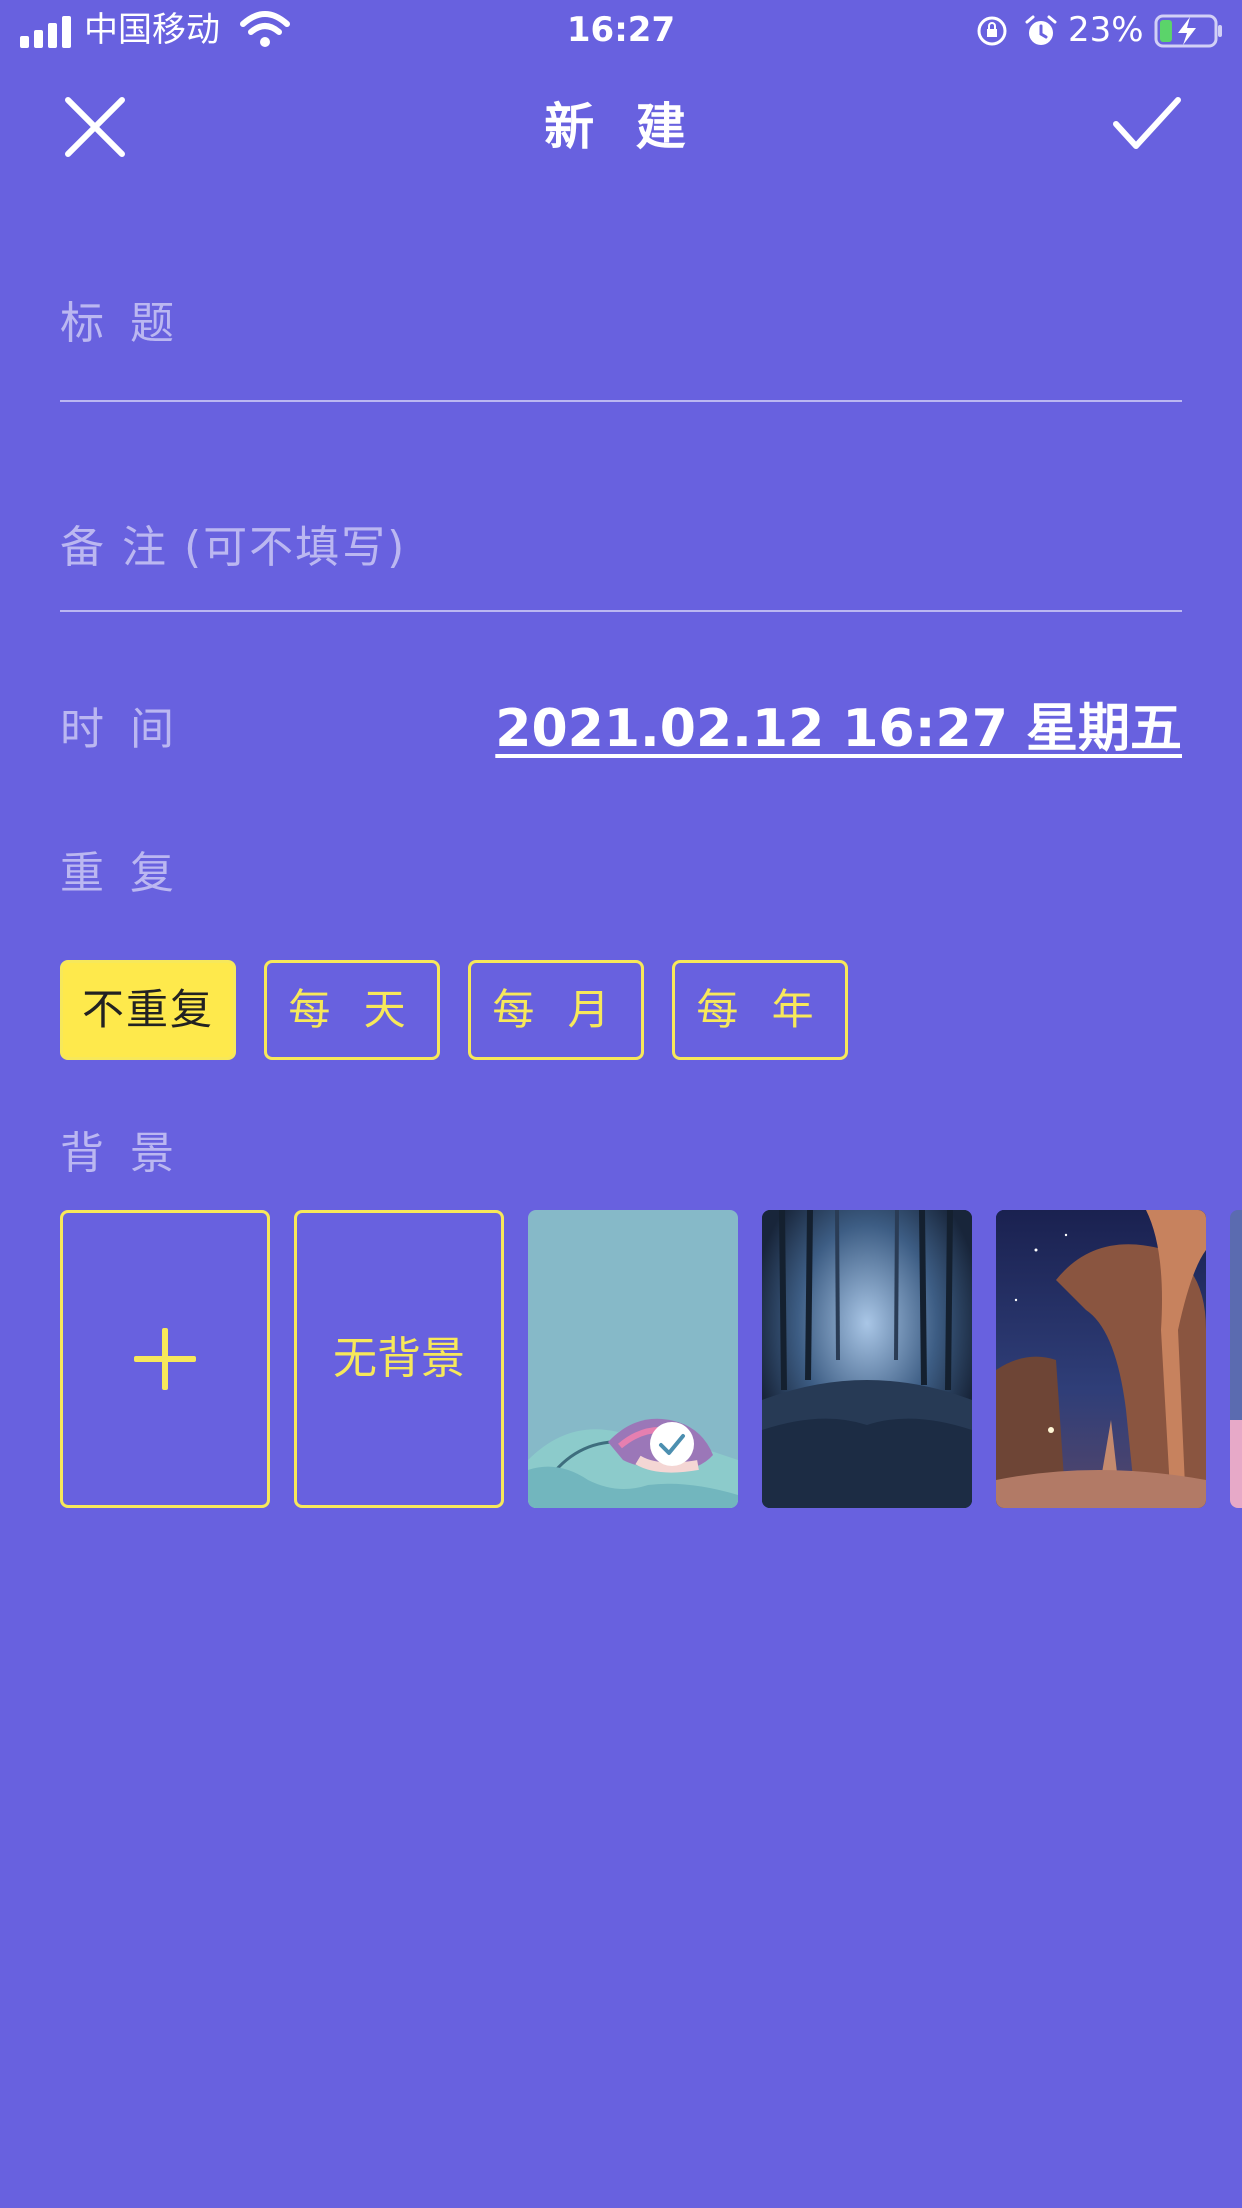 Image resolution: width=1242 pixels, height=2208 pixels. I want to click on plus-icon, so click(165, 1359).